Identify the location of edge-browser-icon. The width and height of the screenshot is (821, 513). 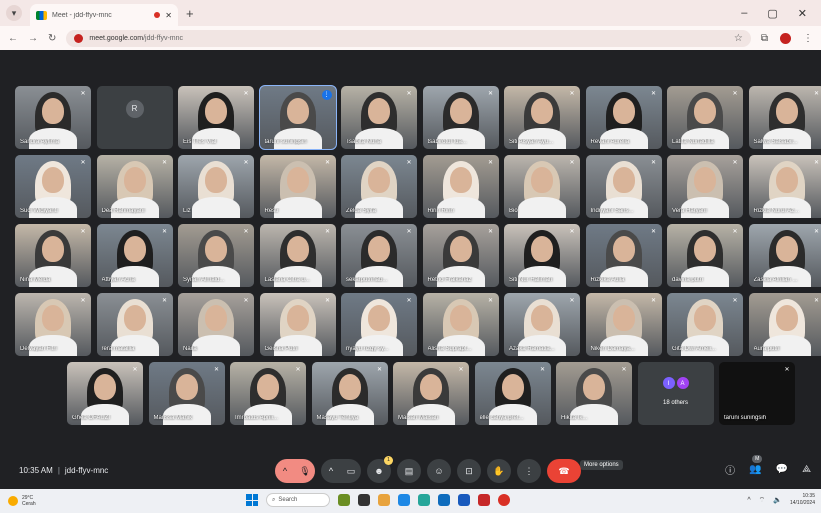
(404, 500).